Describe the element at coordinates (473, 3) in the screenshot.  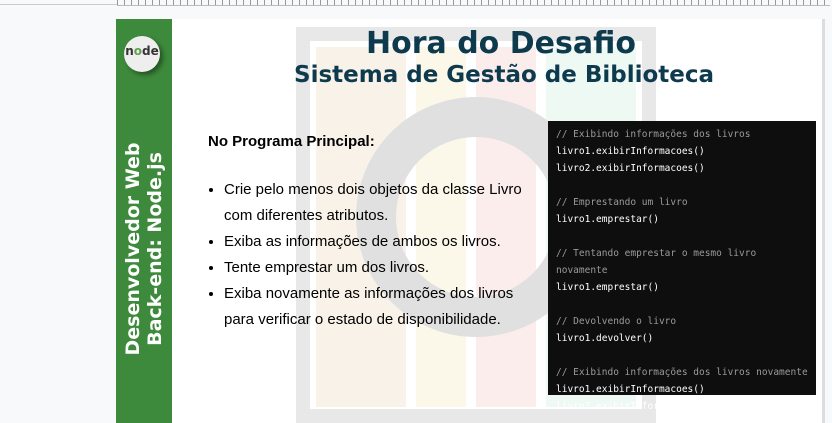
I see `ruler` at that location.